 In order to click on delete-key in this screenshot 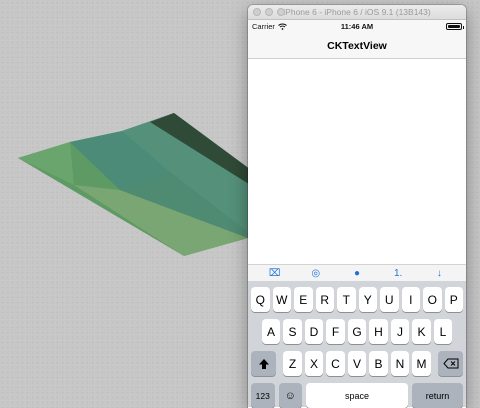, I will do `click(450, 363)`.